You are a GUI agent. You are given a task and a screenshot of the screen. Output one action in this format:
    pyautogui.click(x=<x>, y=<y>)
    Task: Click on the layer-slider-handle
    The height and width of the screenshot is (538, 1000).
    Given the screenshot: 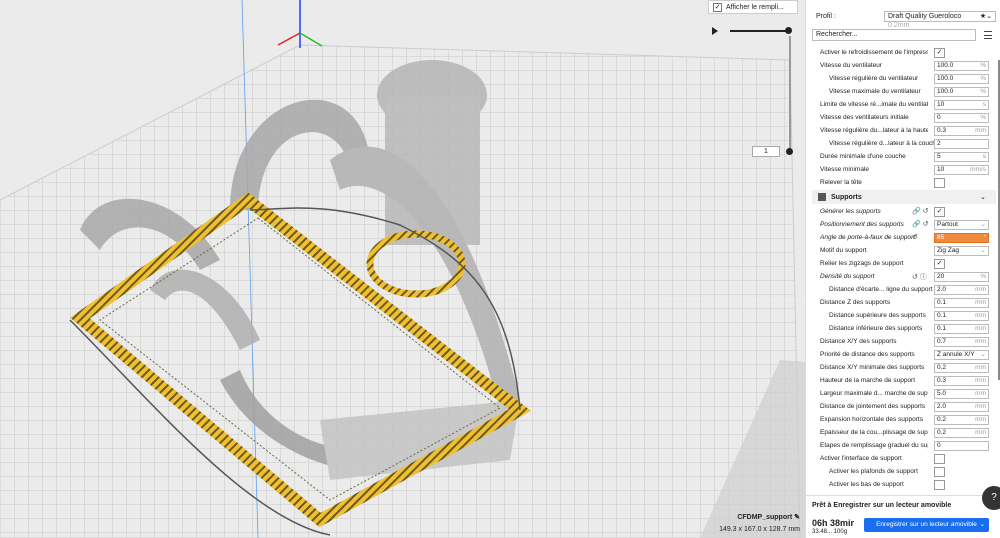 What is the action you would take?
    pyautogui.click(x=789, y=151)
    